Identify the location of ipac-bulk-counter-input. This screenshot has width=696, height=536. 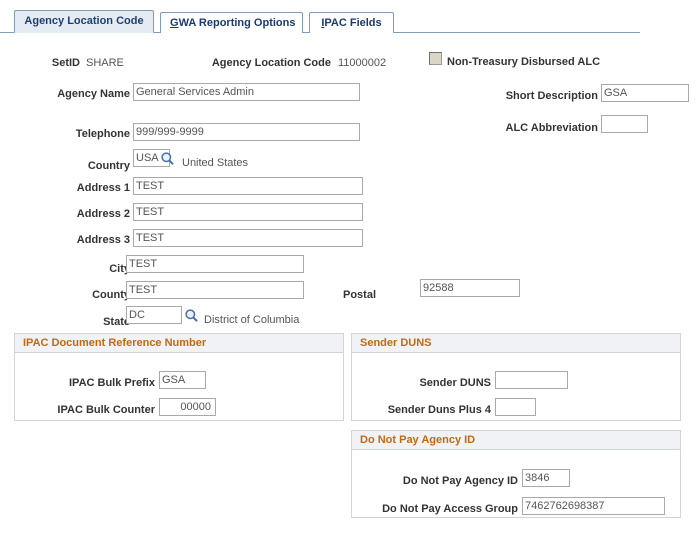
(187, 407).